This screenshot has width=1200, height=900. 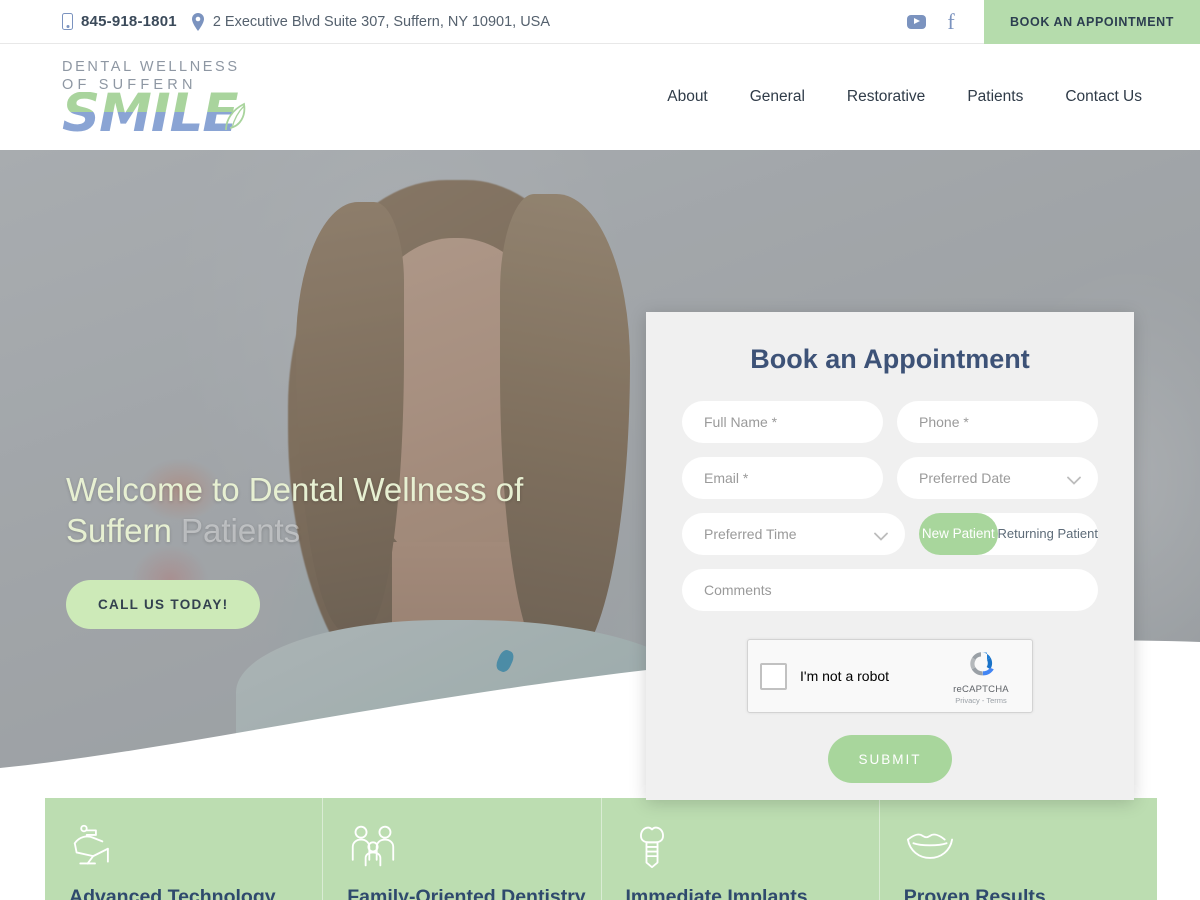 I want to click on recaptcha-label: I'm not a robot, so click(x=845, y=676).